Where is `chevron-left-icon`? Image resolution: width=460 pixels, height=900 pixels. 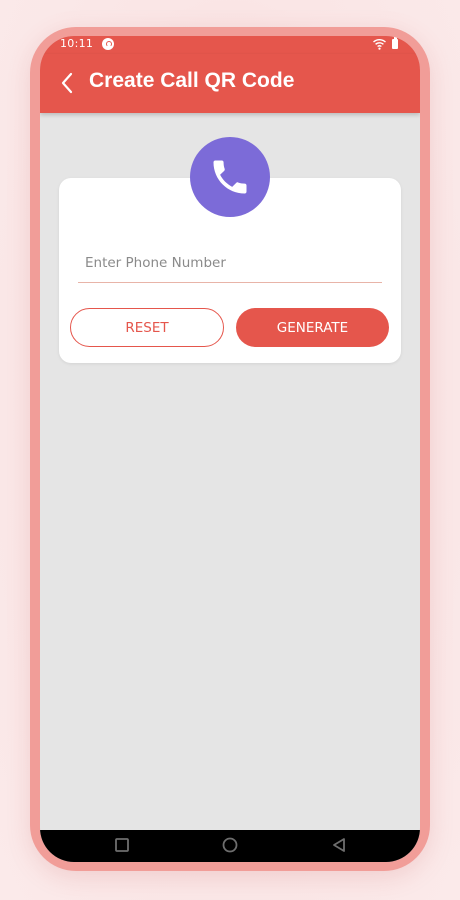
chevron-left-icon is located at coordinates (67, 83).